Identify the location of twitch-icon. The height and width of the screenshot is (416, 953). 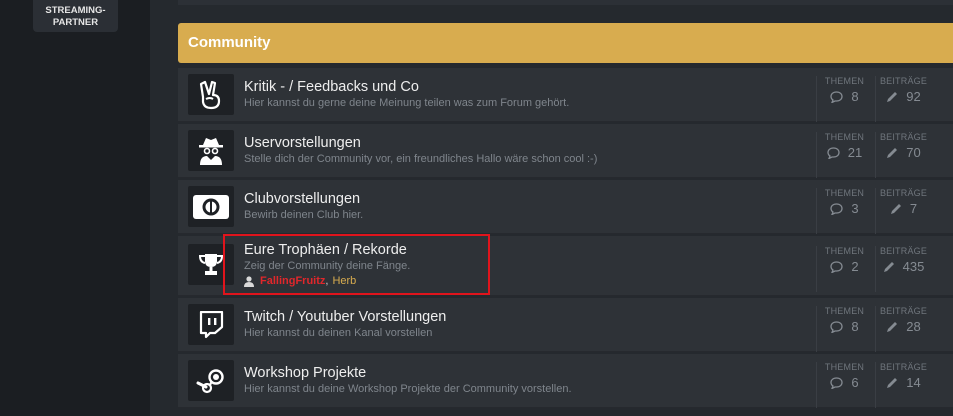
(211, 324).